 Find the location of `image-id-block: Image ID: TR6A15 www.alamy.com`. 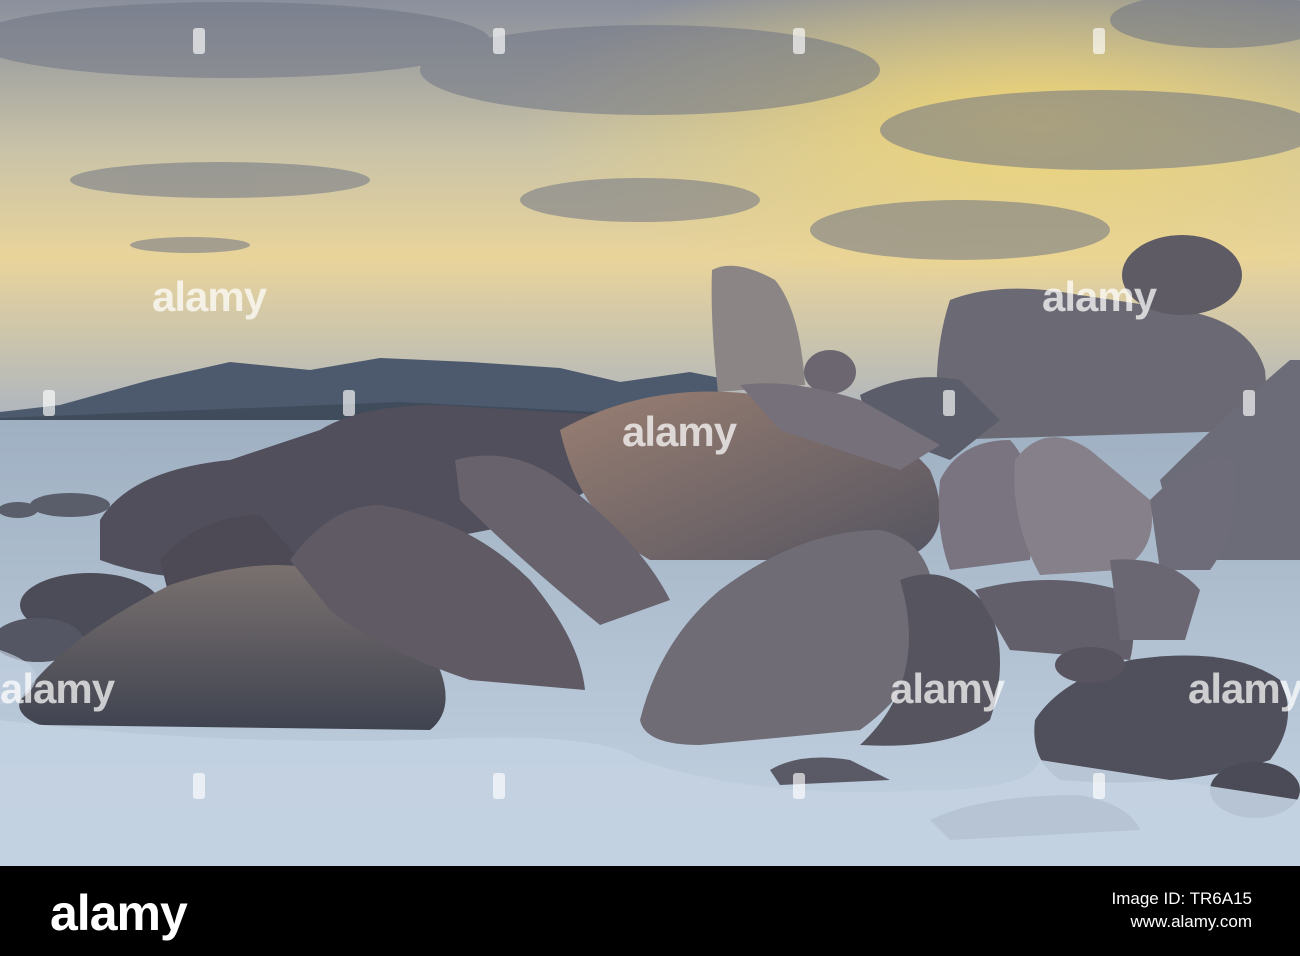

image-id-block: Image ID: TR6A15 www.alamy.com is located at coordinates (1182, 911).